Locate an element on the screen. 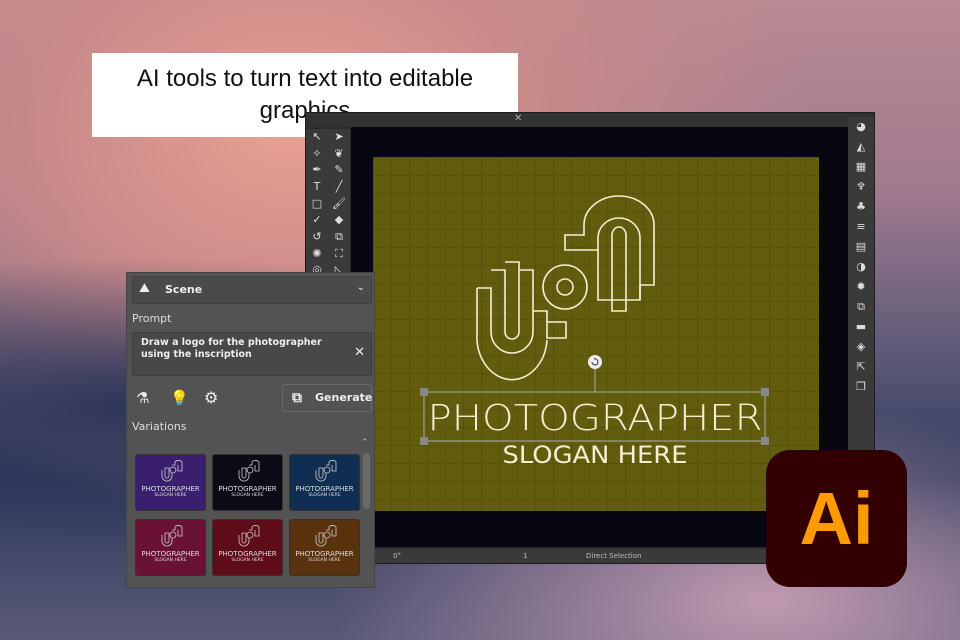 Image resolution: width=960 pixels, height=640 pixels. logo-shape-u-outer is located at coordinates (522, 320).